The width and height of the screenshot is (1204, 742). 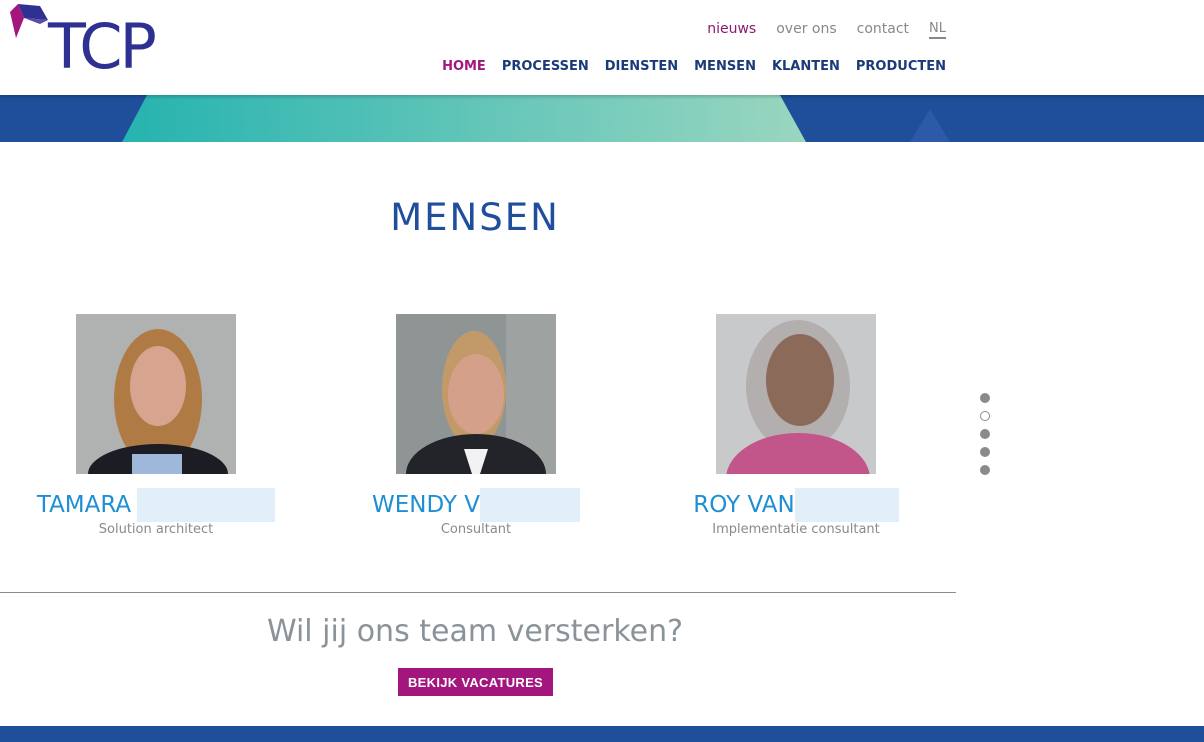 I want to click on banner-graphic, so click(x=602, y=118).